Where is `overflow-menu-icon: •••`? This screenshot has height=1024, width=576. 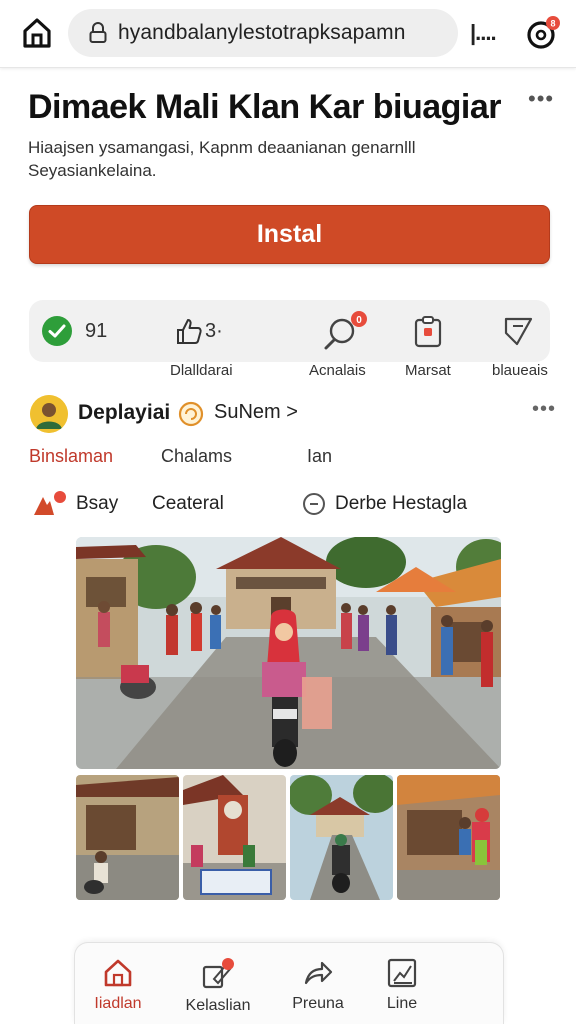
overflow-menu-icon: ••• is located at coordinates (541, 99).